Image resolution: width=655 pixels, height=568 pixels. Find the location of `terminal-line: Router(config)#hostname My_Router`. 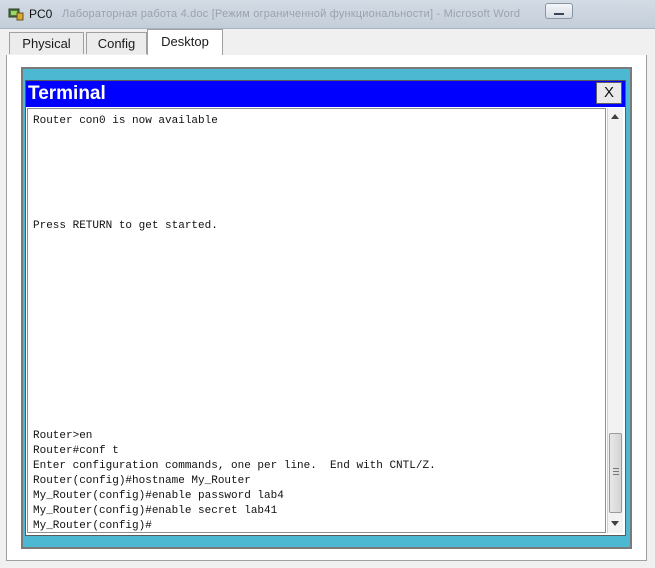

terminal-line: Router(config)#hostname My_Router is located at coordinates (142, 481).